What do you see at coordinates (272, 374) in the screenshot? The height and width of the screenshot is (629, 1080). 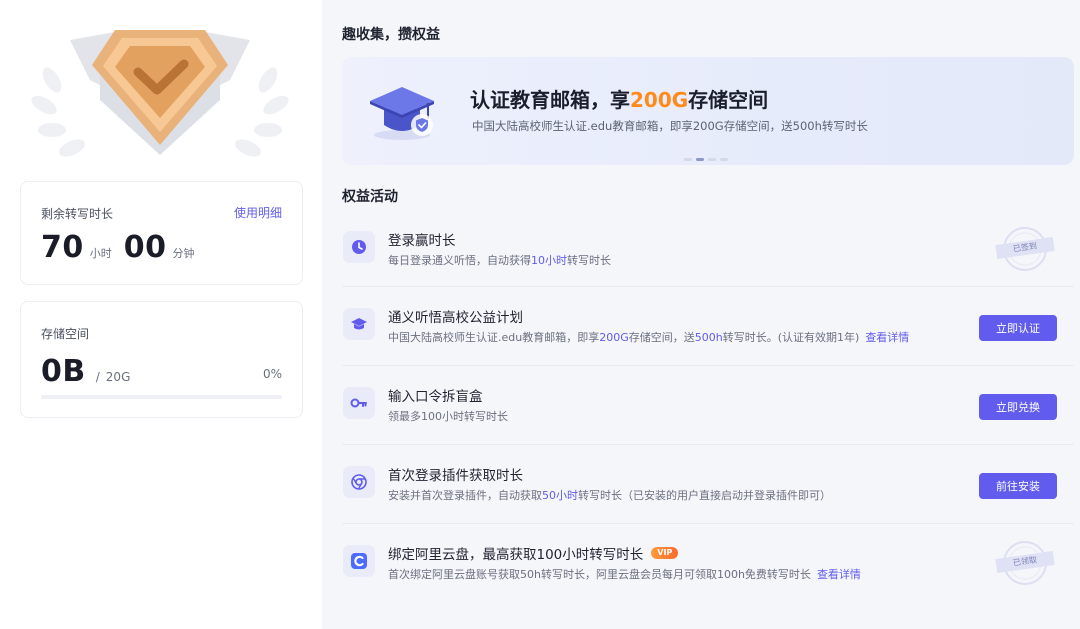 I see `storage-percent: 0%` at bounding box center [272, 374].